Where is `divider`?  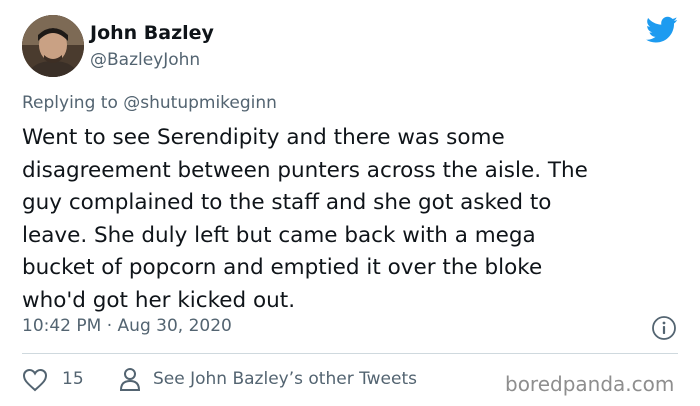 divider is located at coordinates (350, 353).